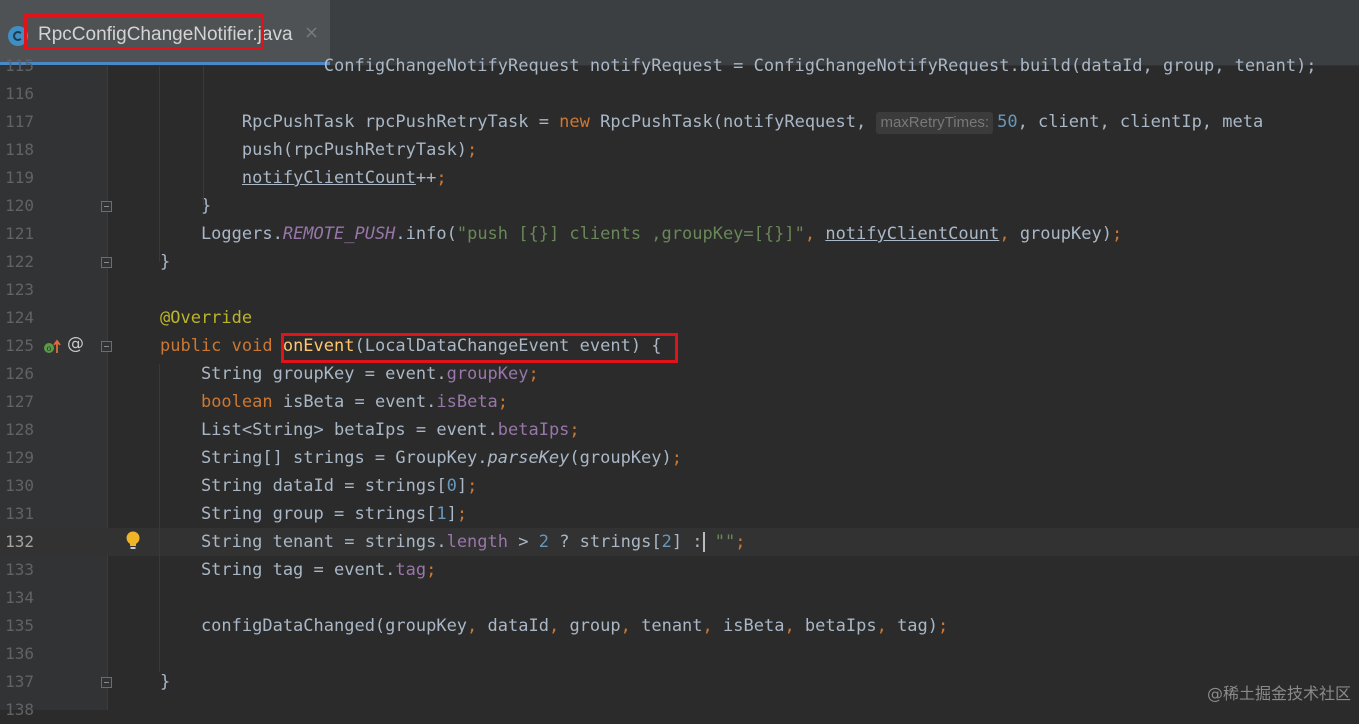 The height and width of the screenshot is (724, 1359). I want to click on code-line: 123, so click(679, 290).